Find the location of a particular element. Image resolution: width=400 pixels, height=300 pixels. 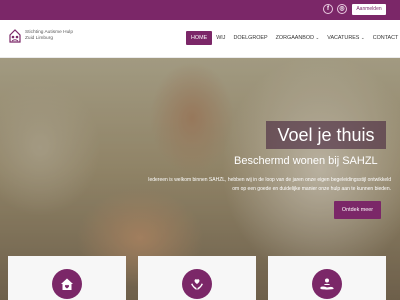

nav-item-contact: CONTACT is located at coordinates (384, 38).